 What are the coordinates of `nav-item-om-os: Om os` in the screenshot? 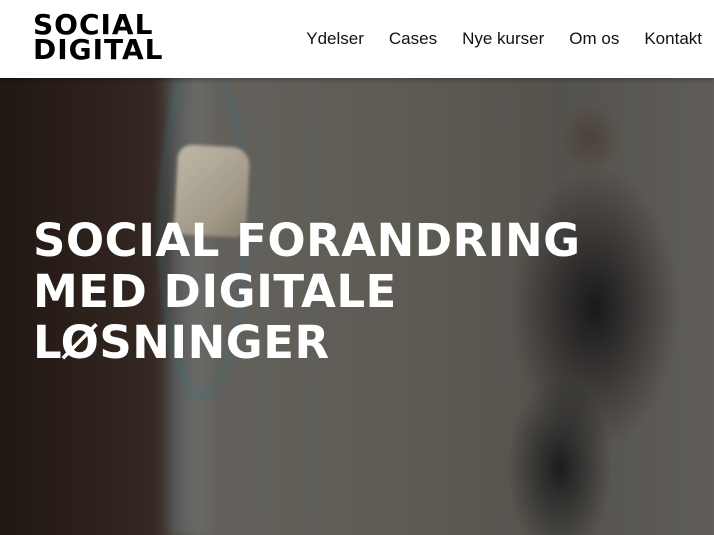 It's located at (594, 39).